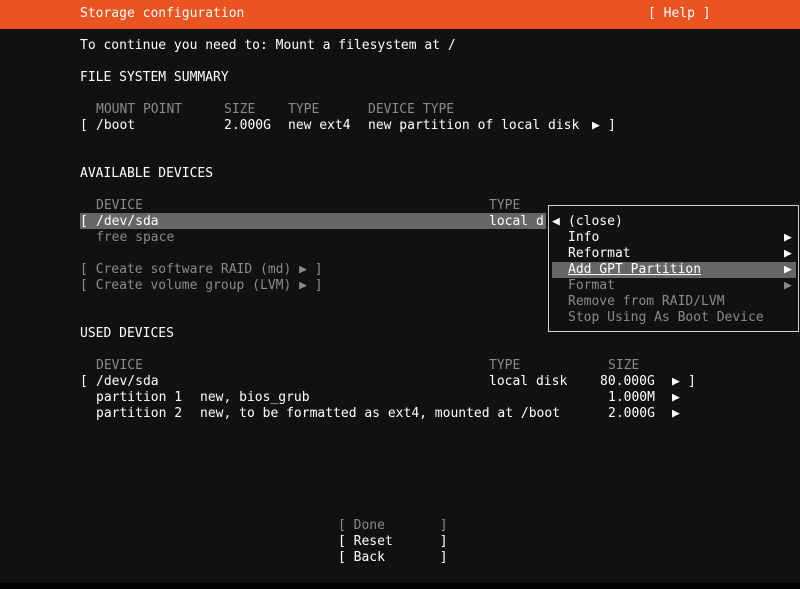  I want to click on avail-device-type: local d, so click(516, 221).